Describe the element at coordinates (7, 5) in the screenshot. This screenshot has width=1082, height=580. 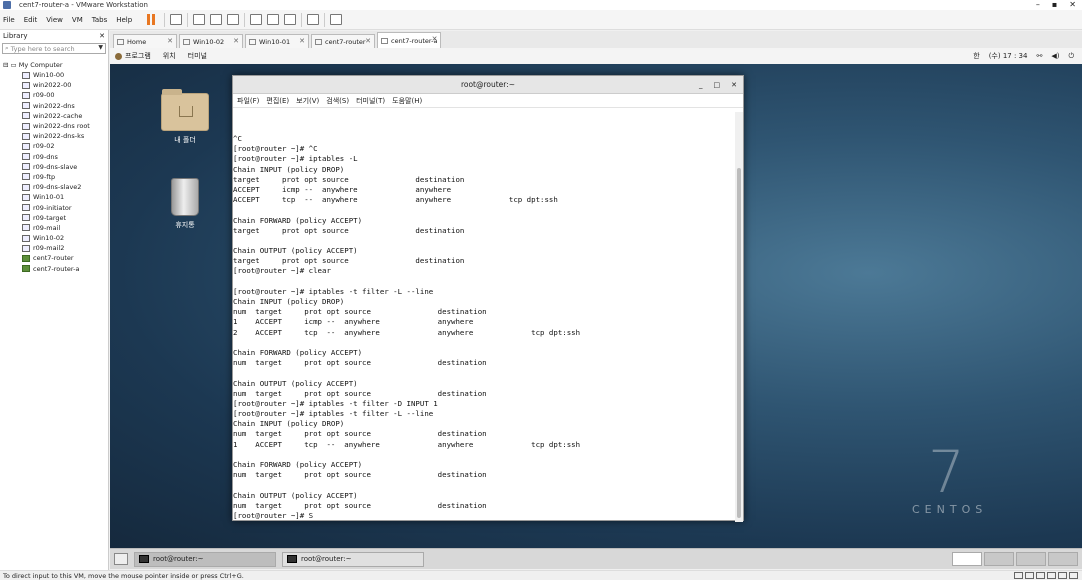
I see `vmware-app-icon` at that location.